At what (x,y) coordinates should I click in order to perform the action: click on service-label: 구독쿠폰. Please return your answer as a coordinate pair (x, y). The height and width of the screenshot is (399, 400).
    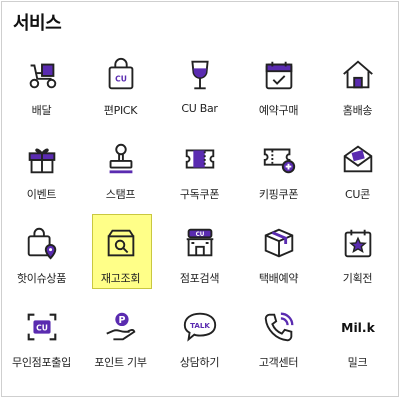
    Looking at the image, I should click on (199, 194).